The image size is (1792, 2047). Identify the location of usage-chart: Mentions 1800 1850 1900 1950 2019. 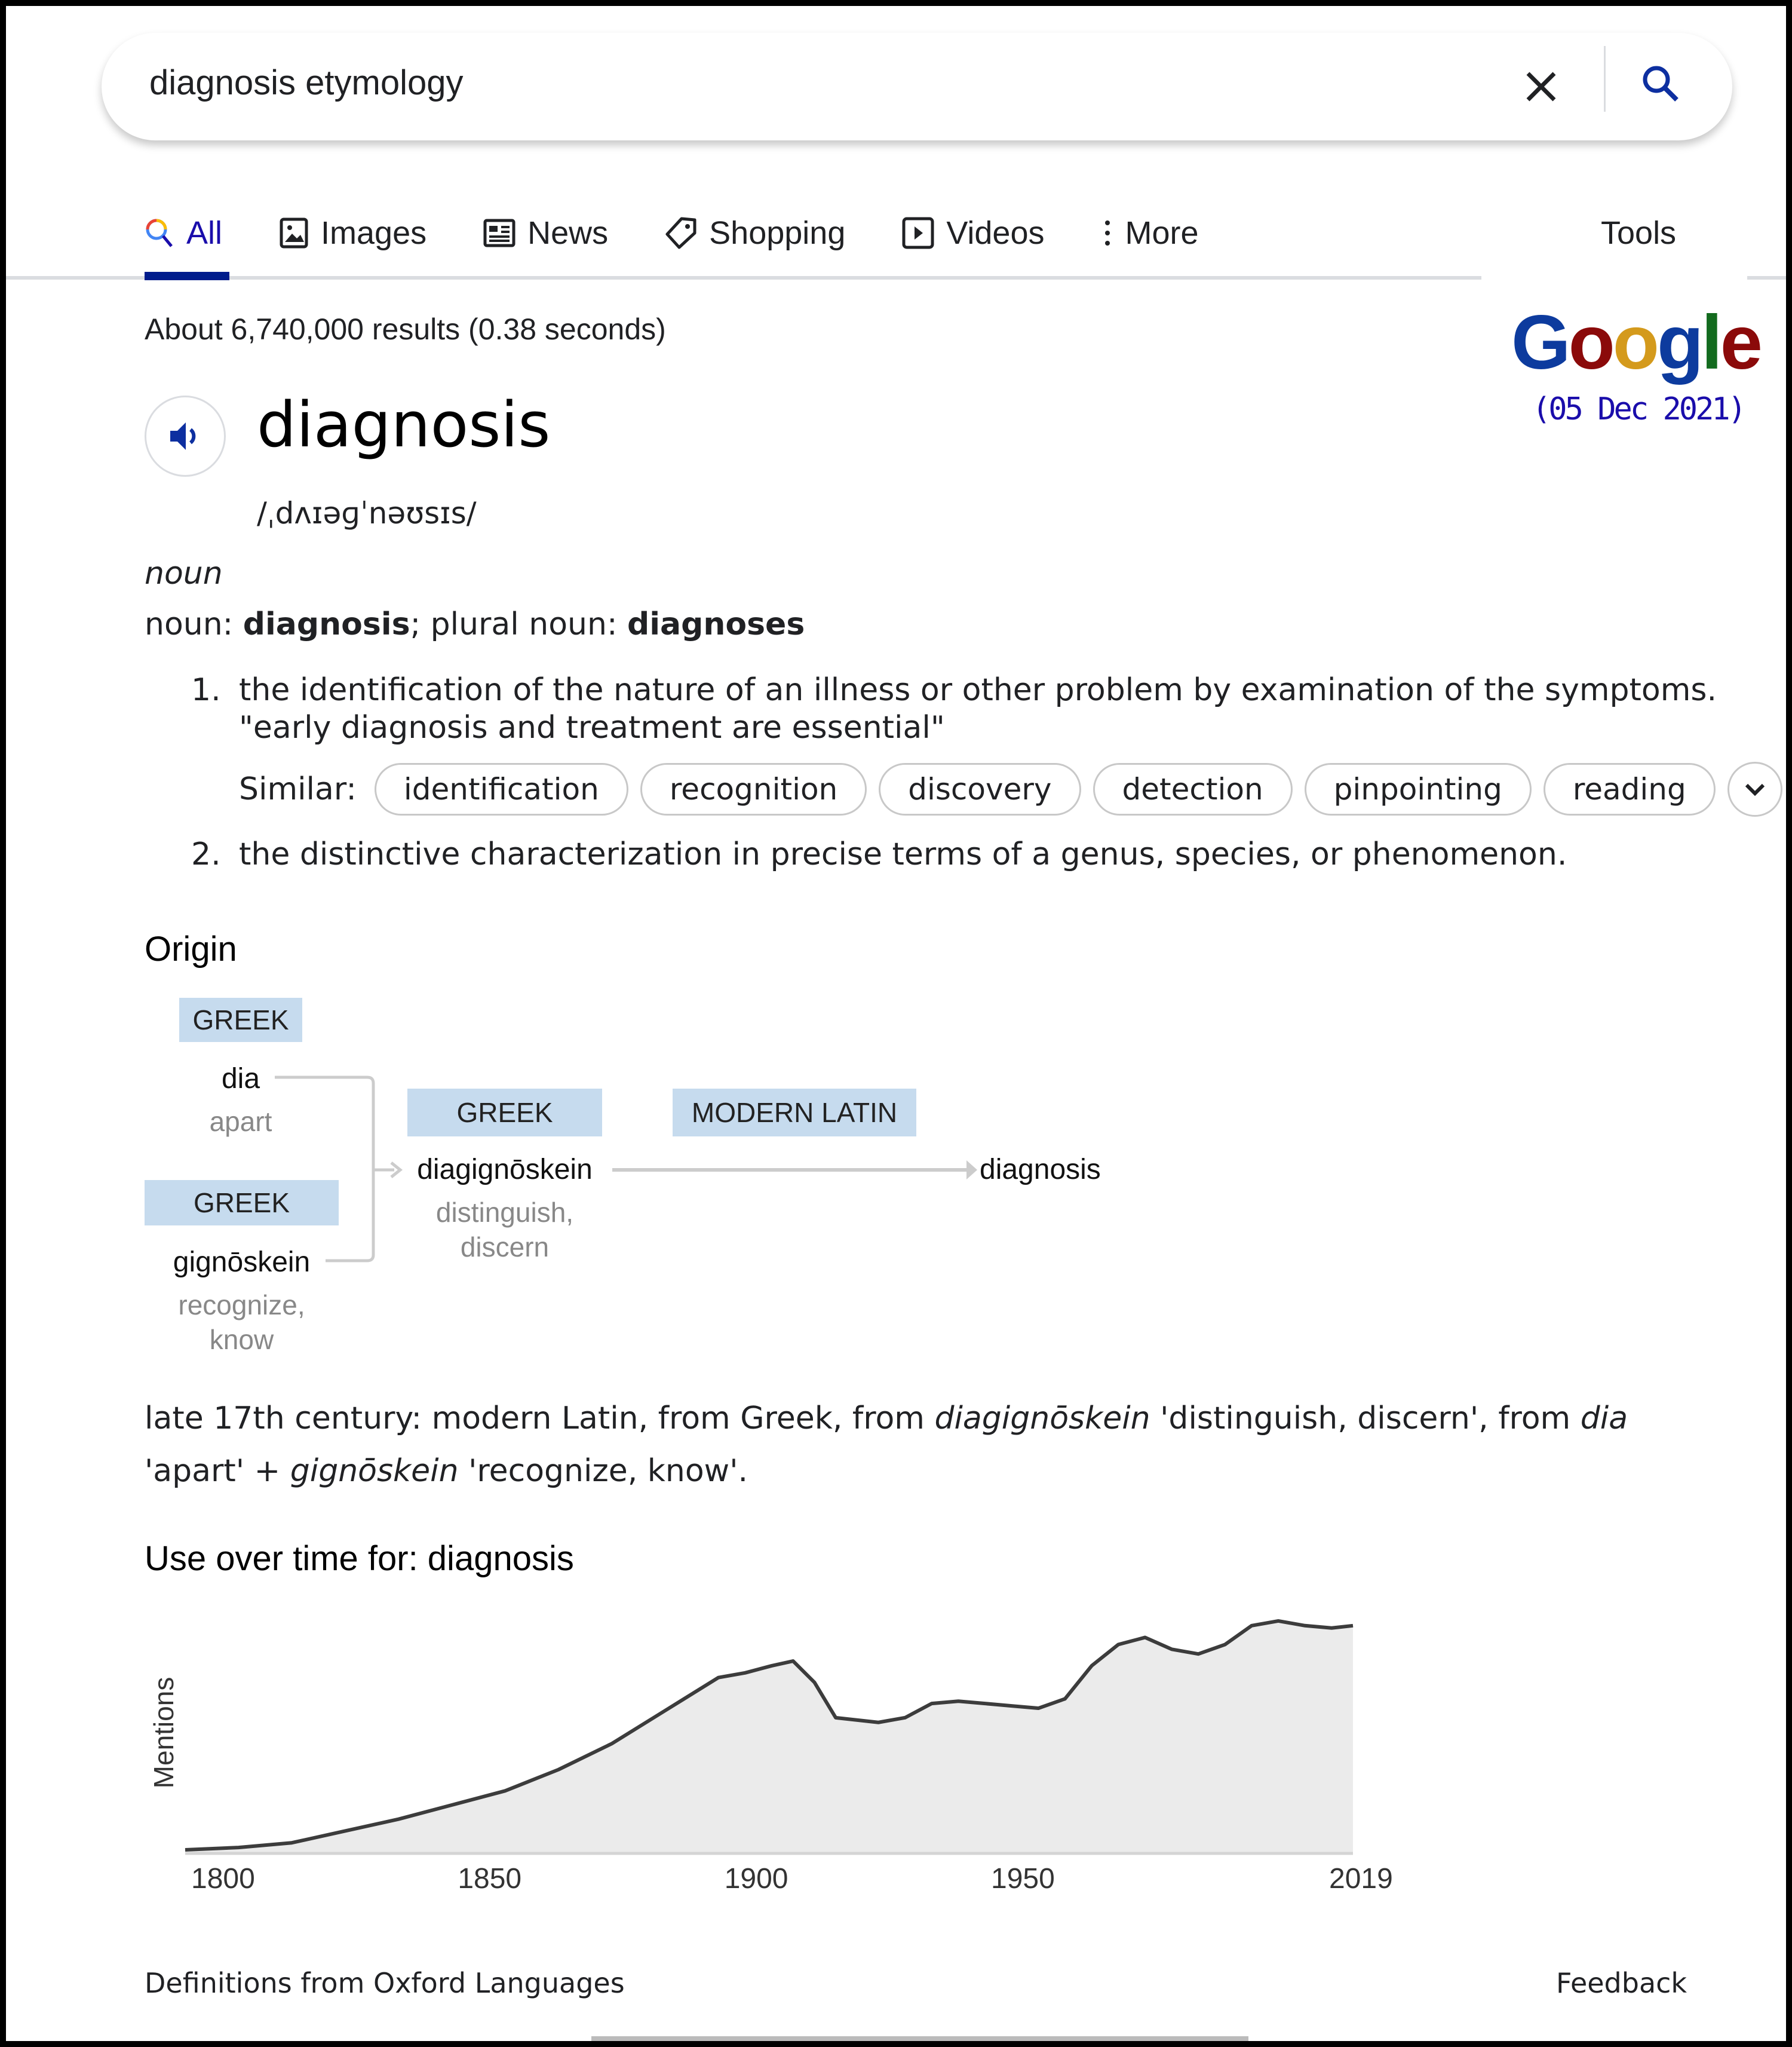
(770, 1756).